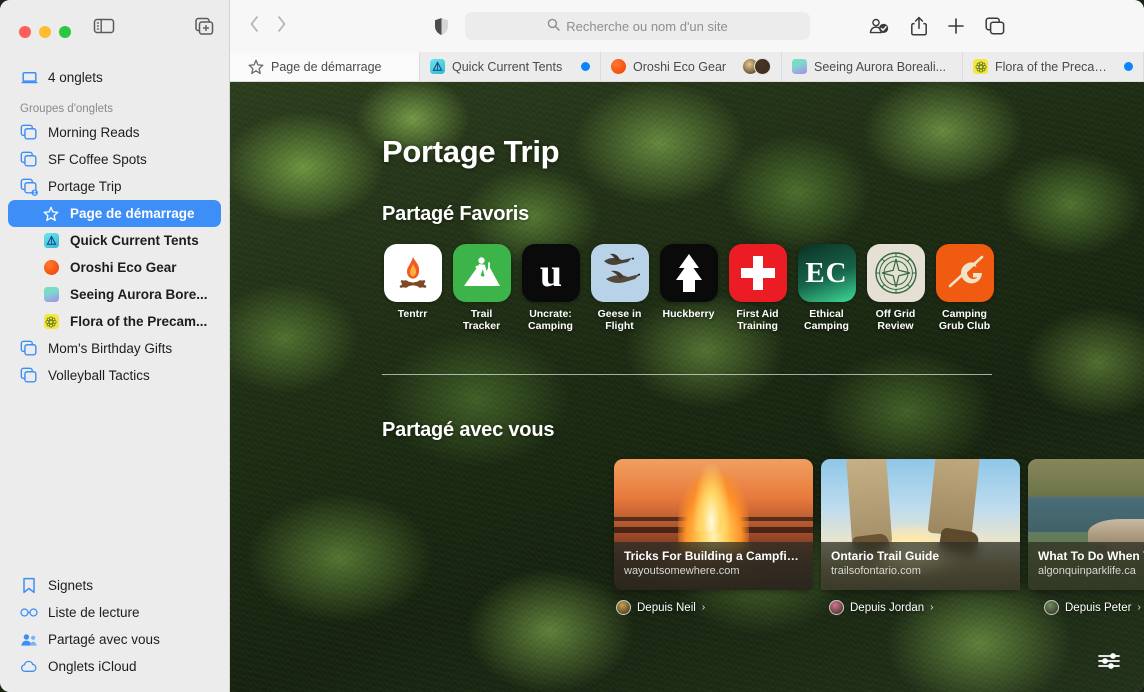  Describe the element at coordinates (887, 607) in the screenshot. I see `shared-from-label: Depuis Jordan` at that location.